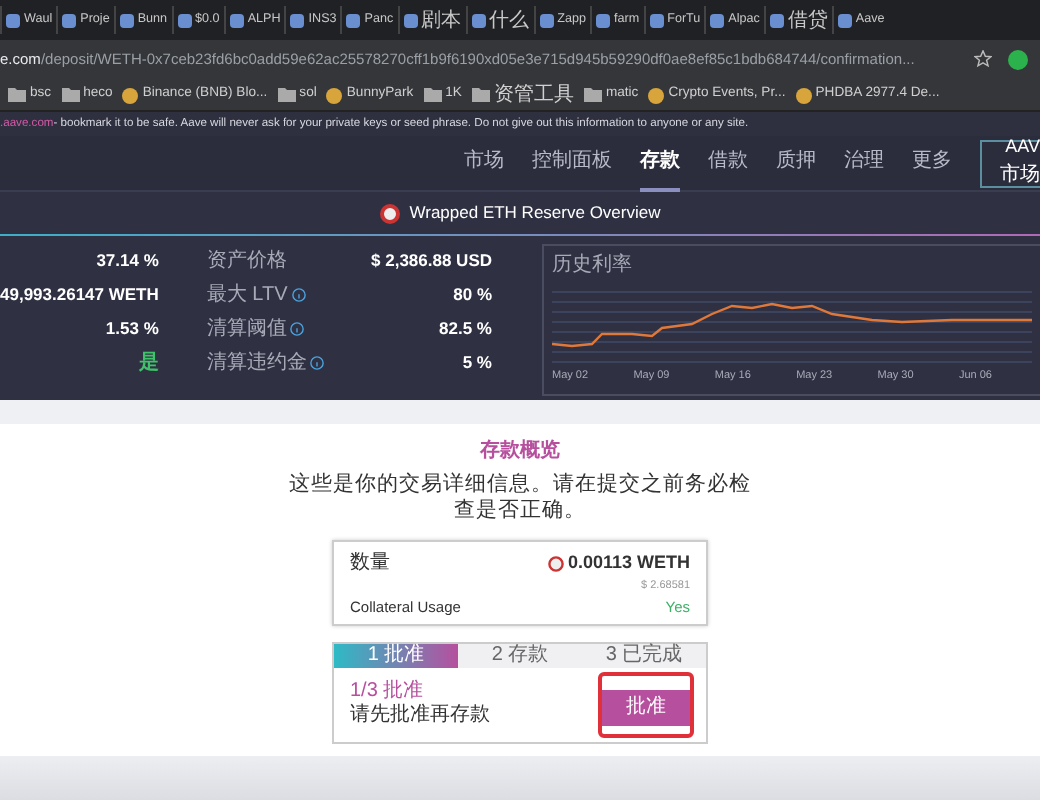 The image size is (1040, 800). I want to click on stat-value: 是, so click(148, 363).